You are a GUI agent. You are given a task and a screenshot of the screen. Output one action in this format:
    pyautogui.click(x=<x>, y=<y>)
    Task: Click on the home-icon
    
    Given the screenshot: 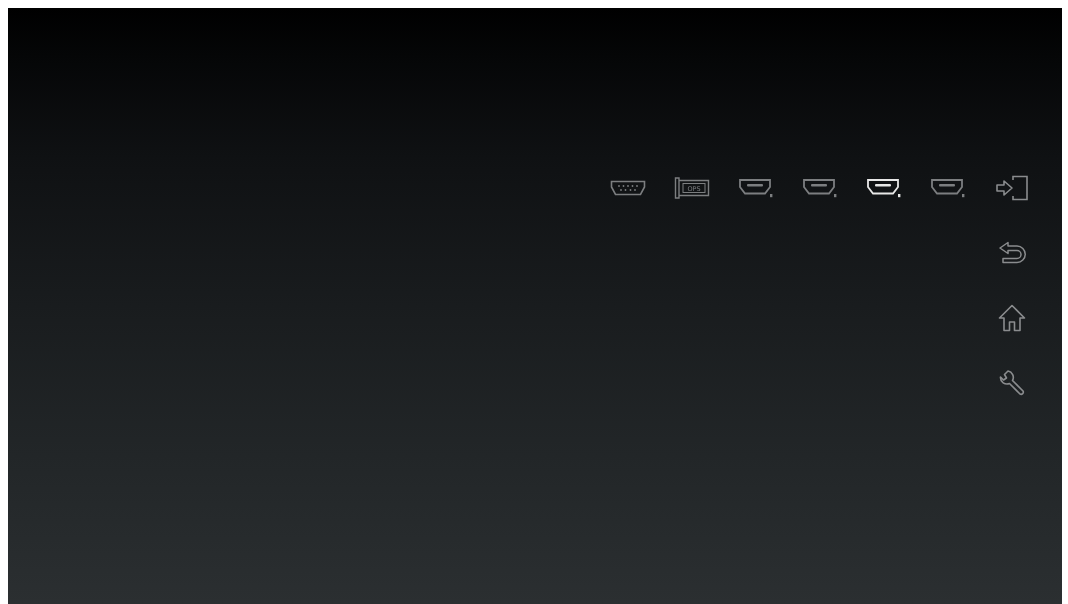 What is the action you would take?
    pyautogui.click(x=1012, y=318)
    